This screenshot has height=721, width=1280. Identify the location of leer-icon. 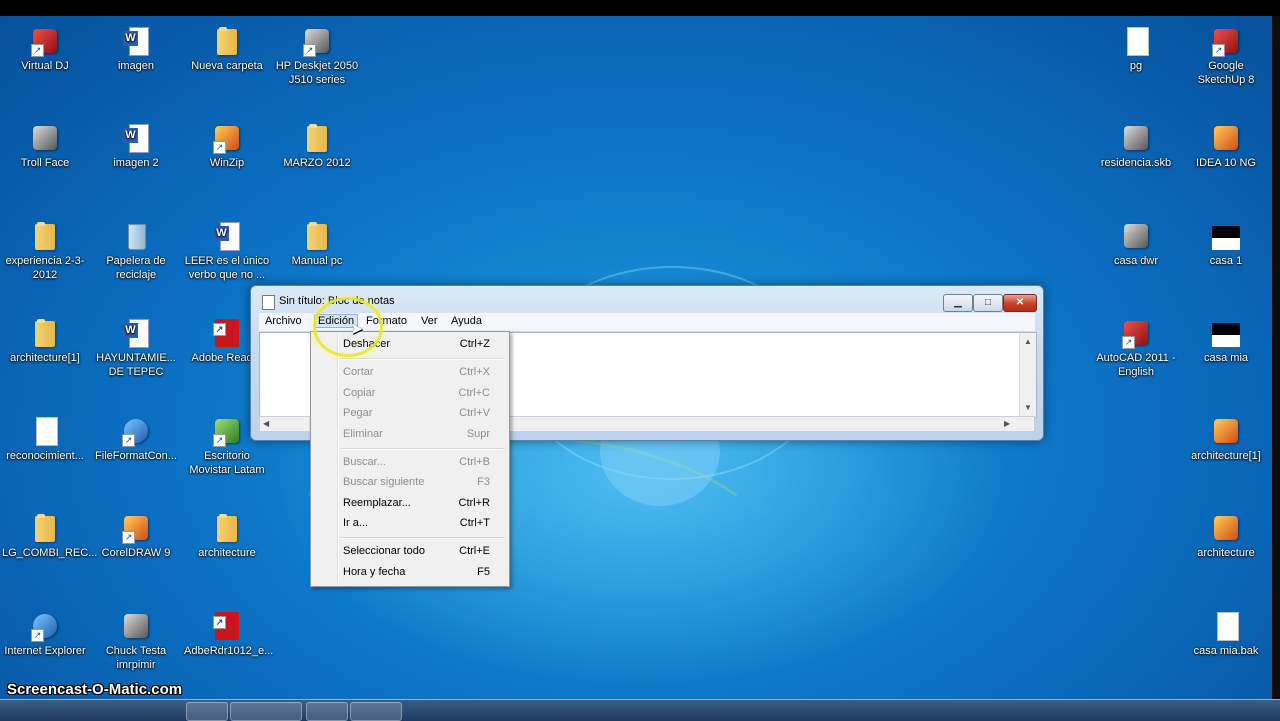
(227, 236).